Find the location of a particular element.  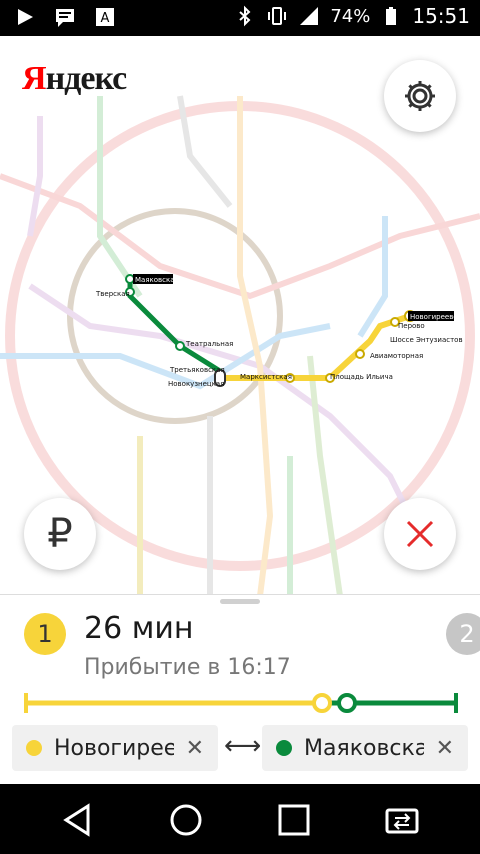

from-station-chip: Новогиреево ✕ is located at coordinates (115, 748).